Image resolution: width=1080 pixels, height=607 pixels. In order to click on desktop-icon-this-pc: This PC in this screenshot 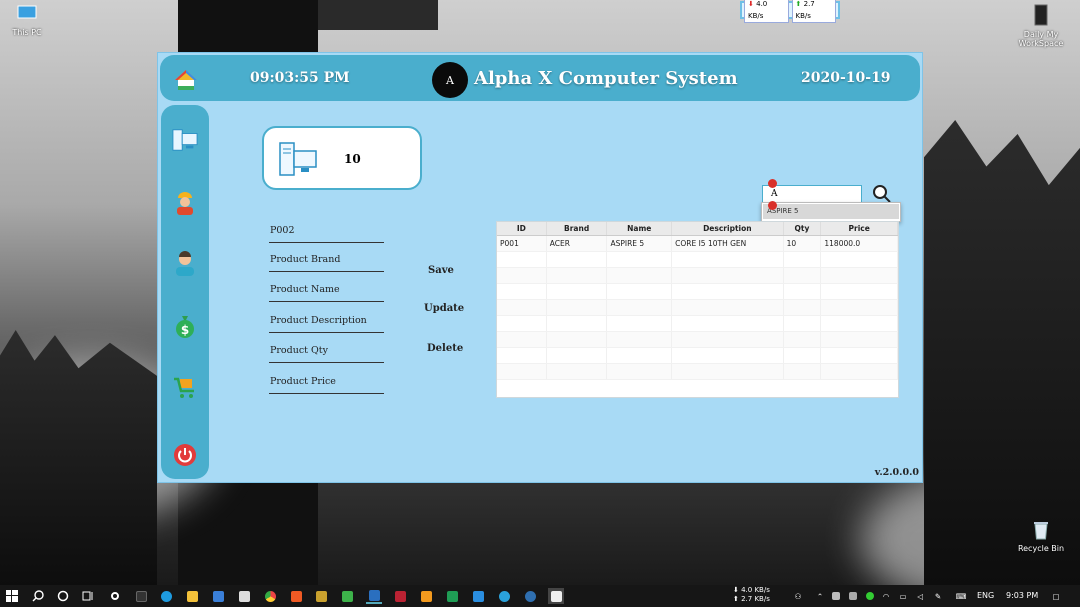, I will do `click(31, 20)`.